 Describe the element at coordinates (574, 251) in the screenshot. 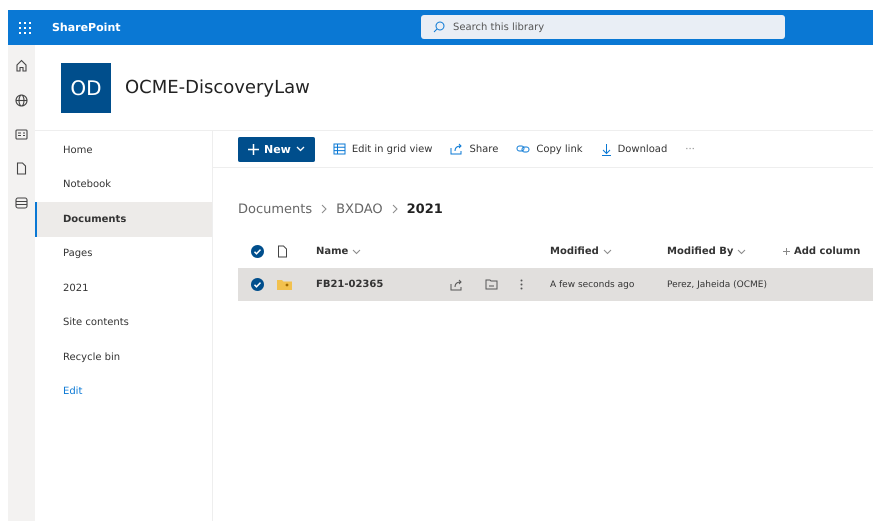

I see `column-header: Modified` at that location.